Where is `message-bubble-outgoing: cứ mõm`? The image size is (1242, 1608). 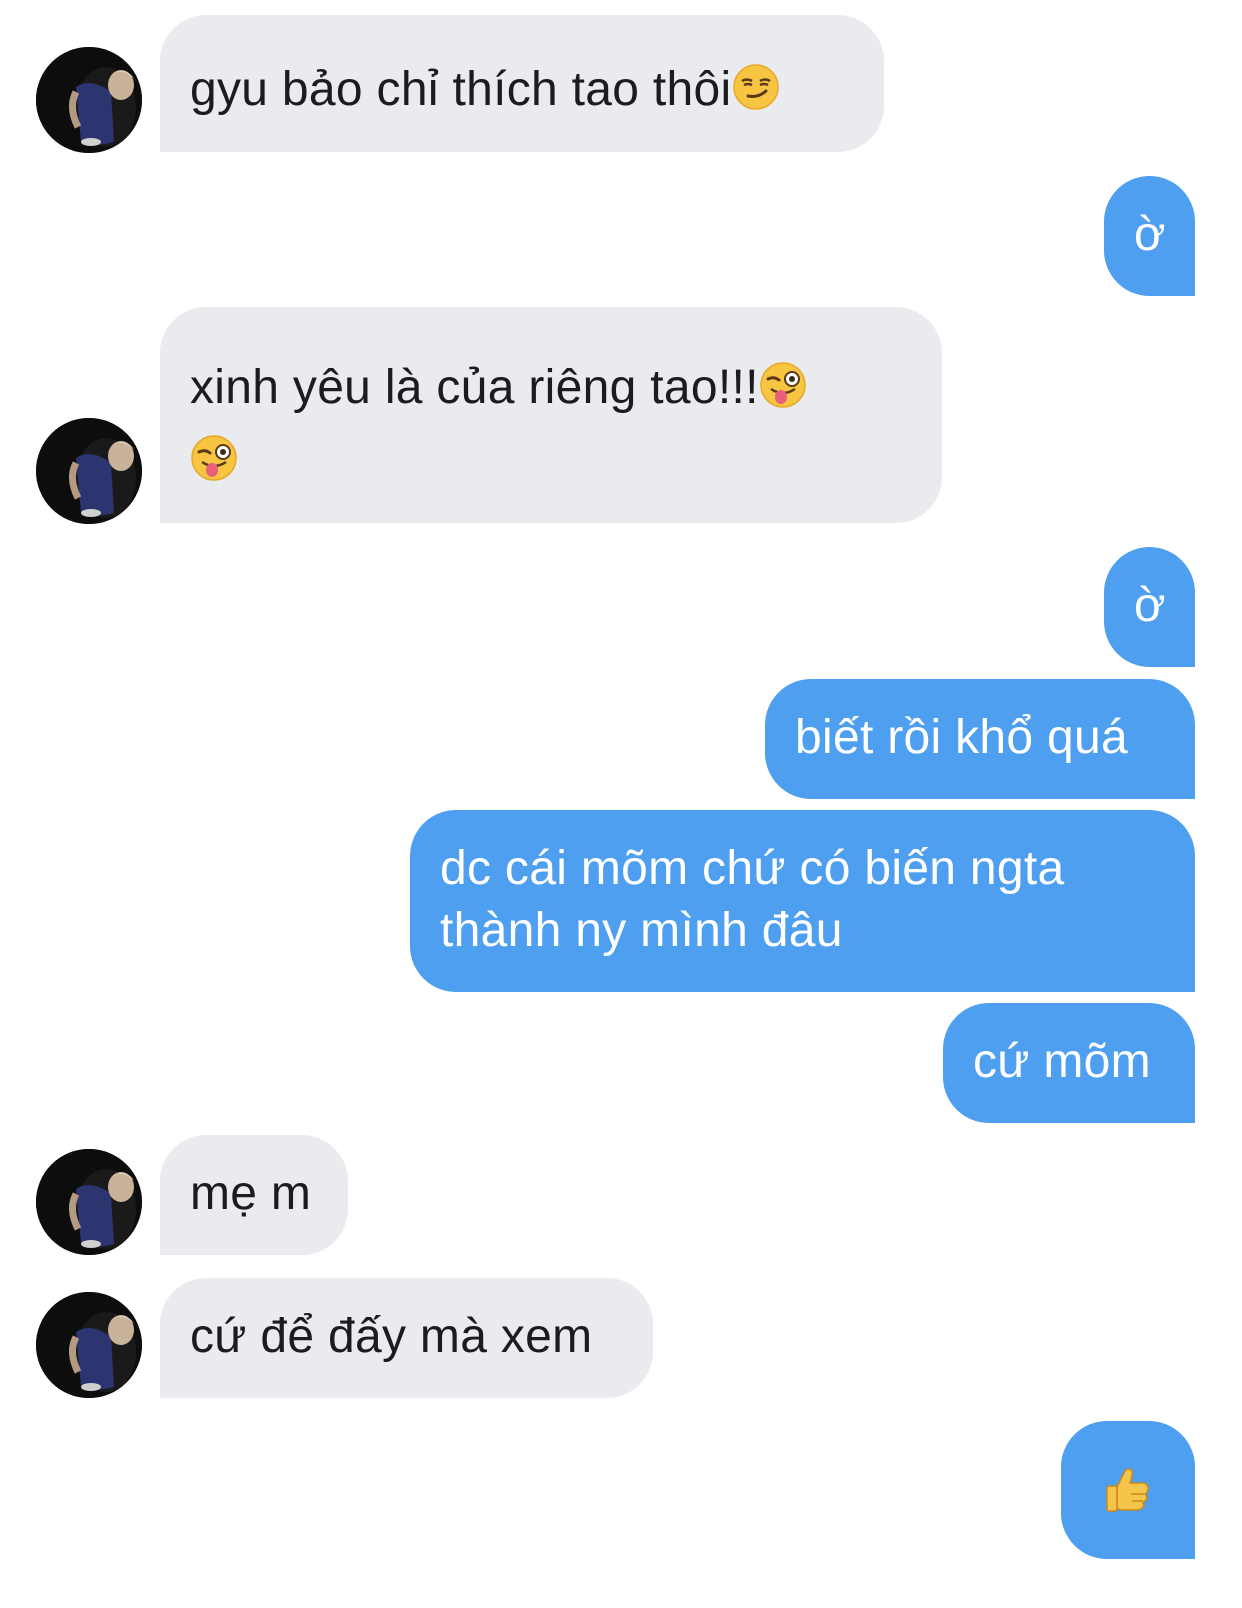
message-bubble-outgoing: cứ mõm is located at coordinates (1069, 1063).